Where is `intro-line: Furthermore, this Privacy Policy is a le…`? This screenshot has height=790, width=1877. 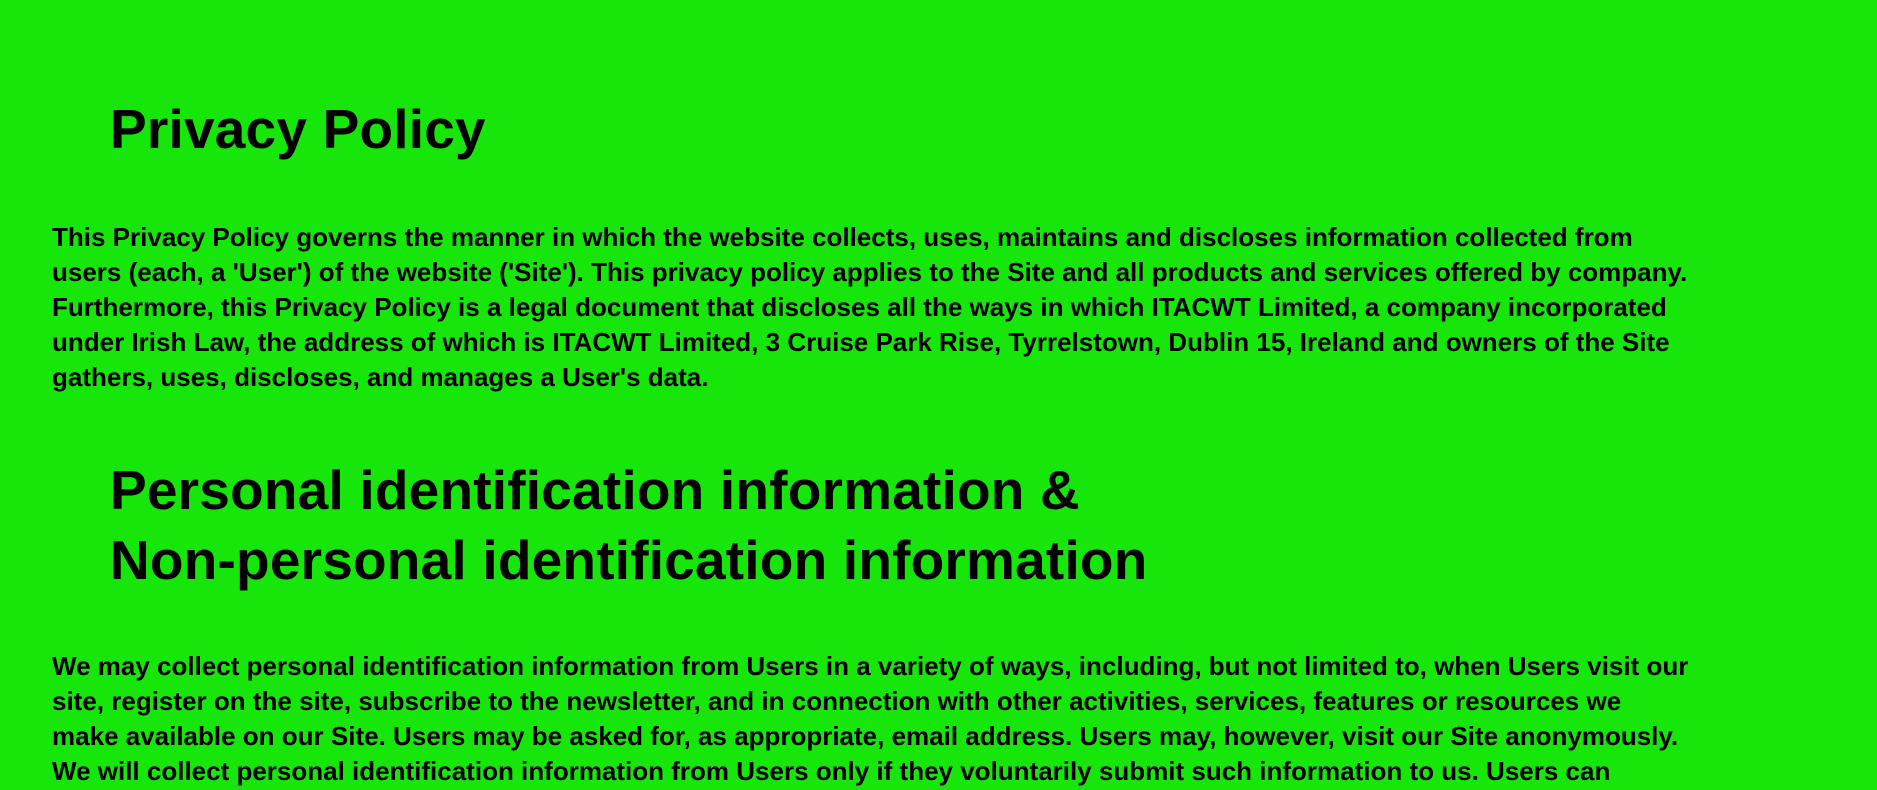
intro-line: Furthermore, this Privacy Policy is a le… is located at coordinates (859, 307).